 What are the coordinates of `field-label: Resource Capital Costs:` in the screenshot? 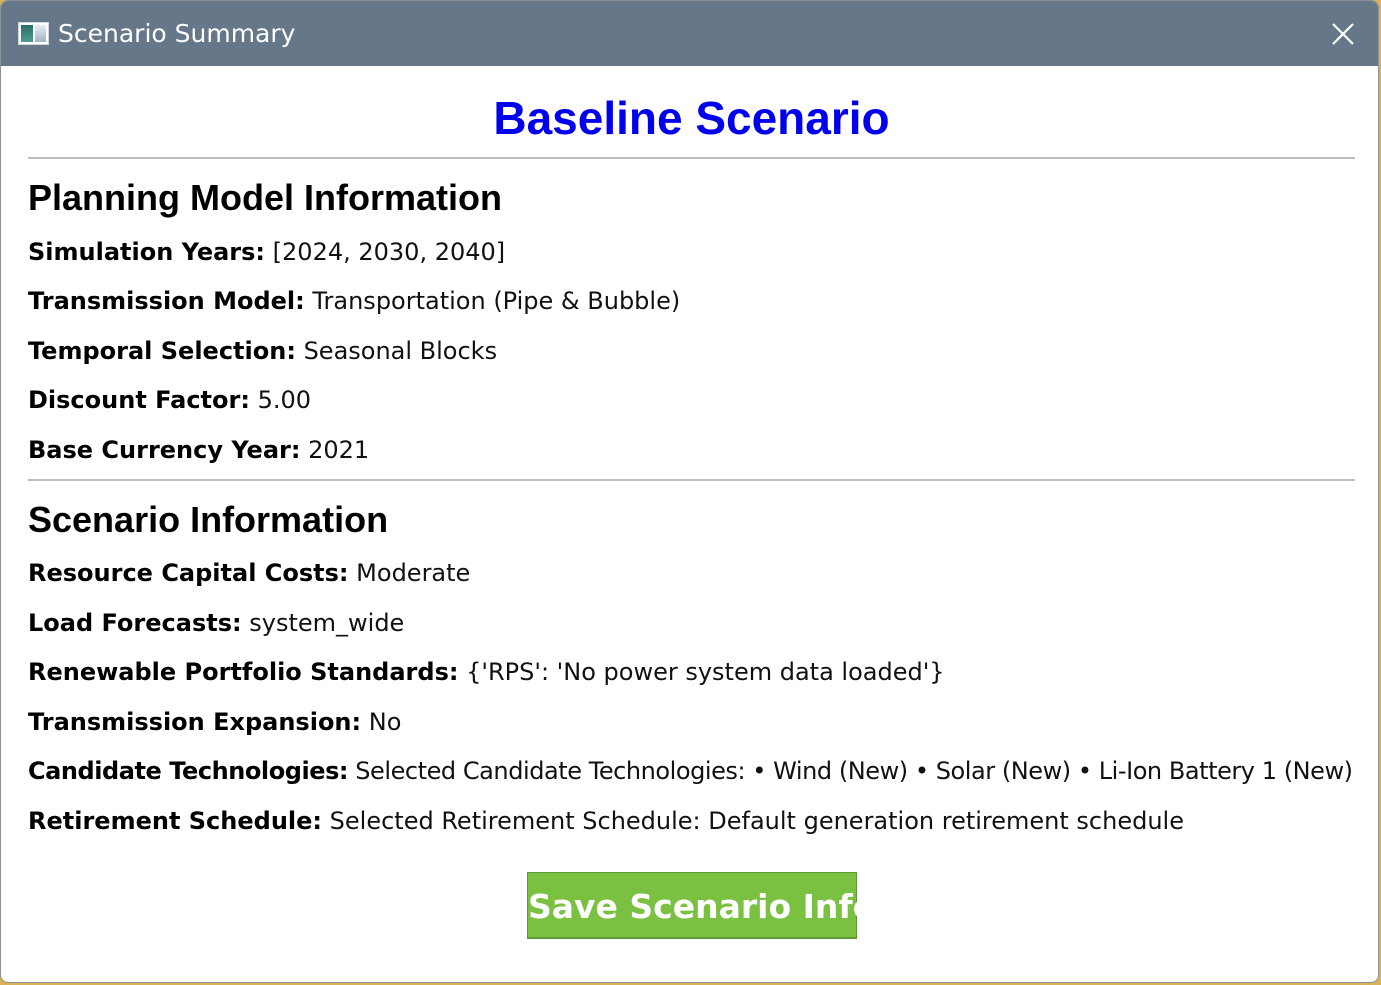 It's located at (188, 573).